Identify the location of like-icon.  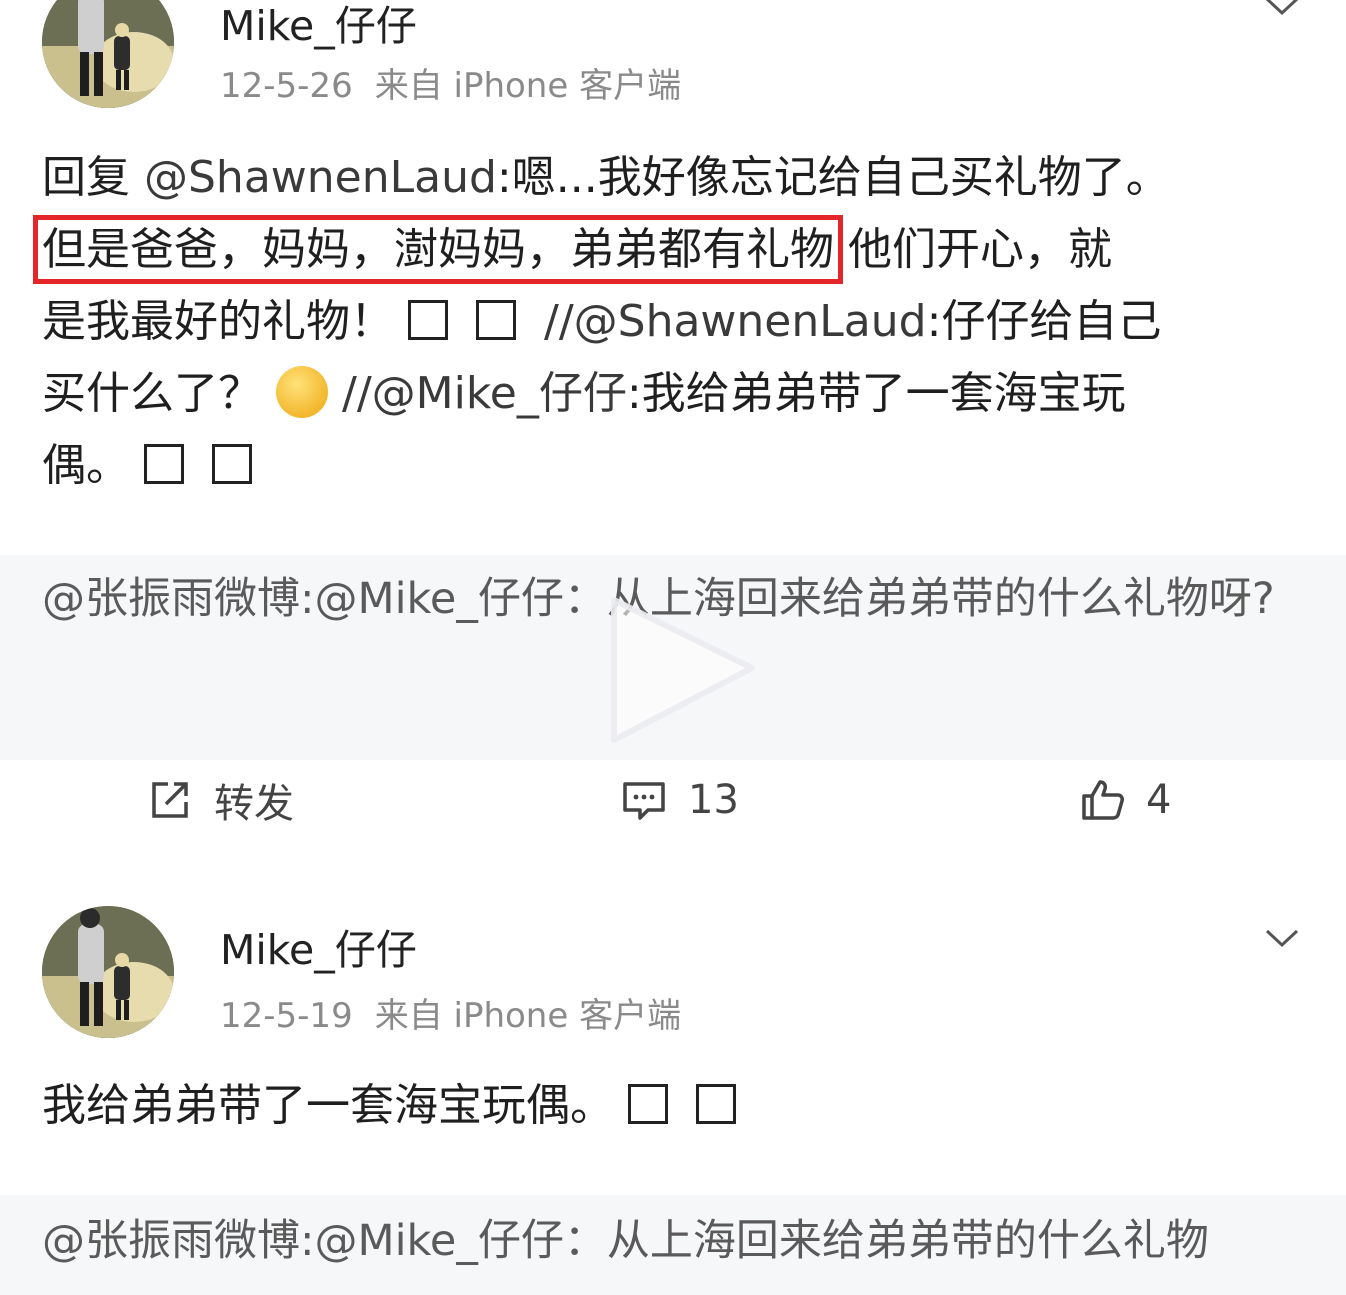
(1103, 800).